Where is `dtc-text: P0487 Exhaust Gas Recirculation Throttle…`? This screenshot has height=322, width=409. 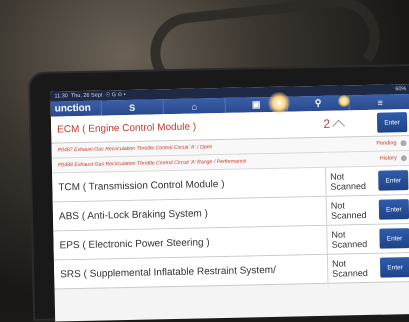 dtc-text: P0487 Exhaust Gas Recirculation Throttle… is located at coordinates (135, 149).